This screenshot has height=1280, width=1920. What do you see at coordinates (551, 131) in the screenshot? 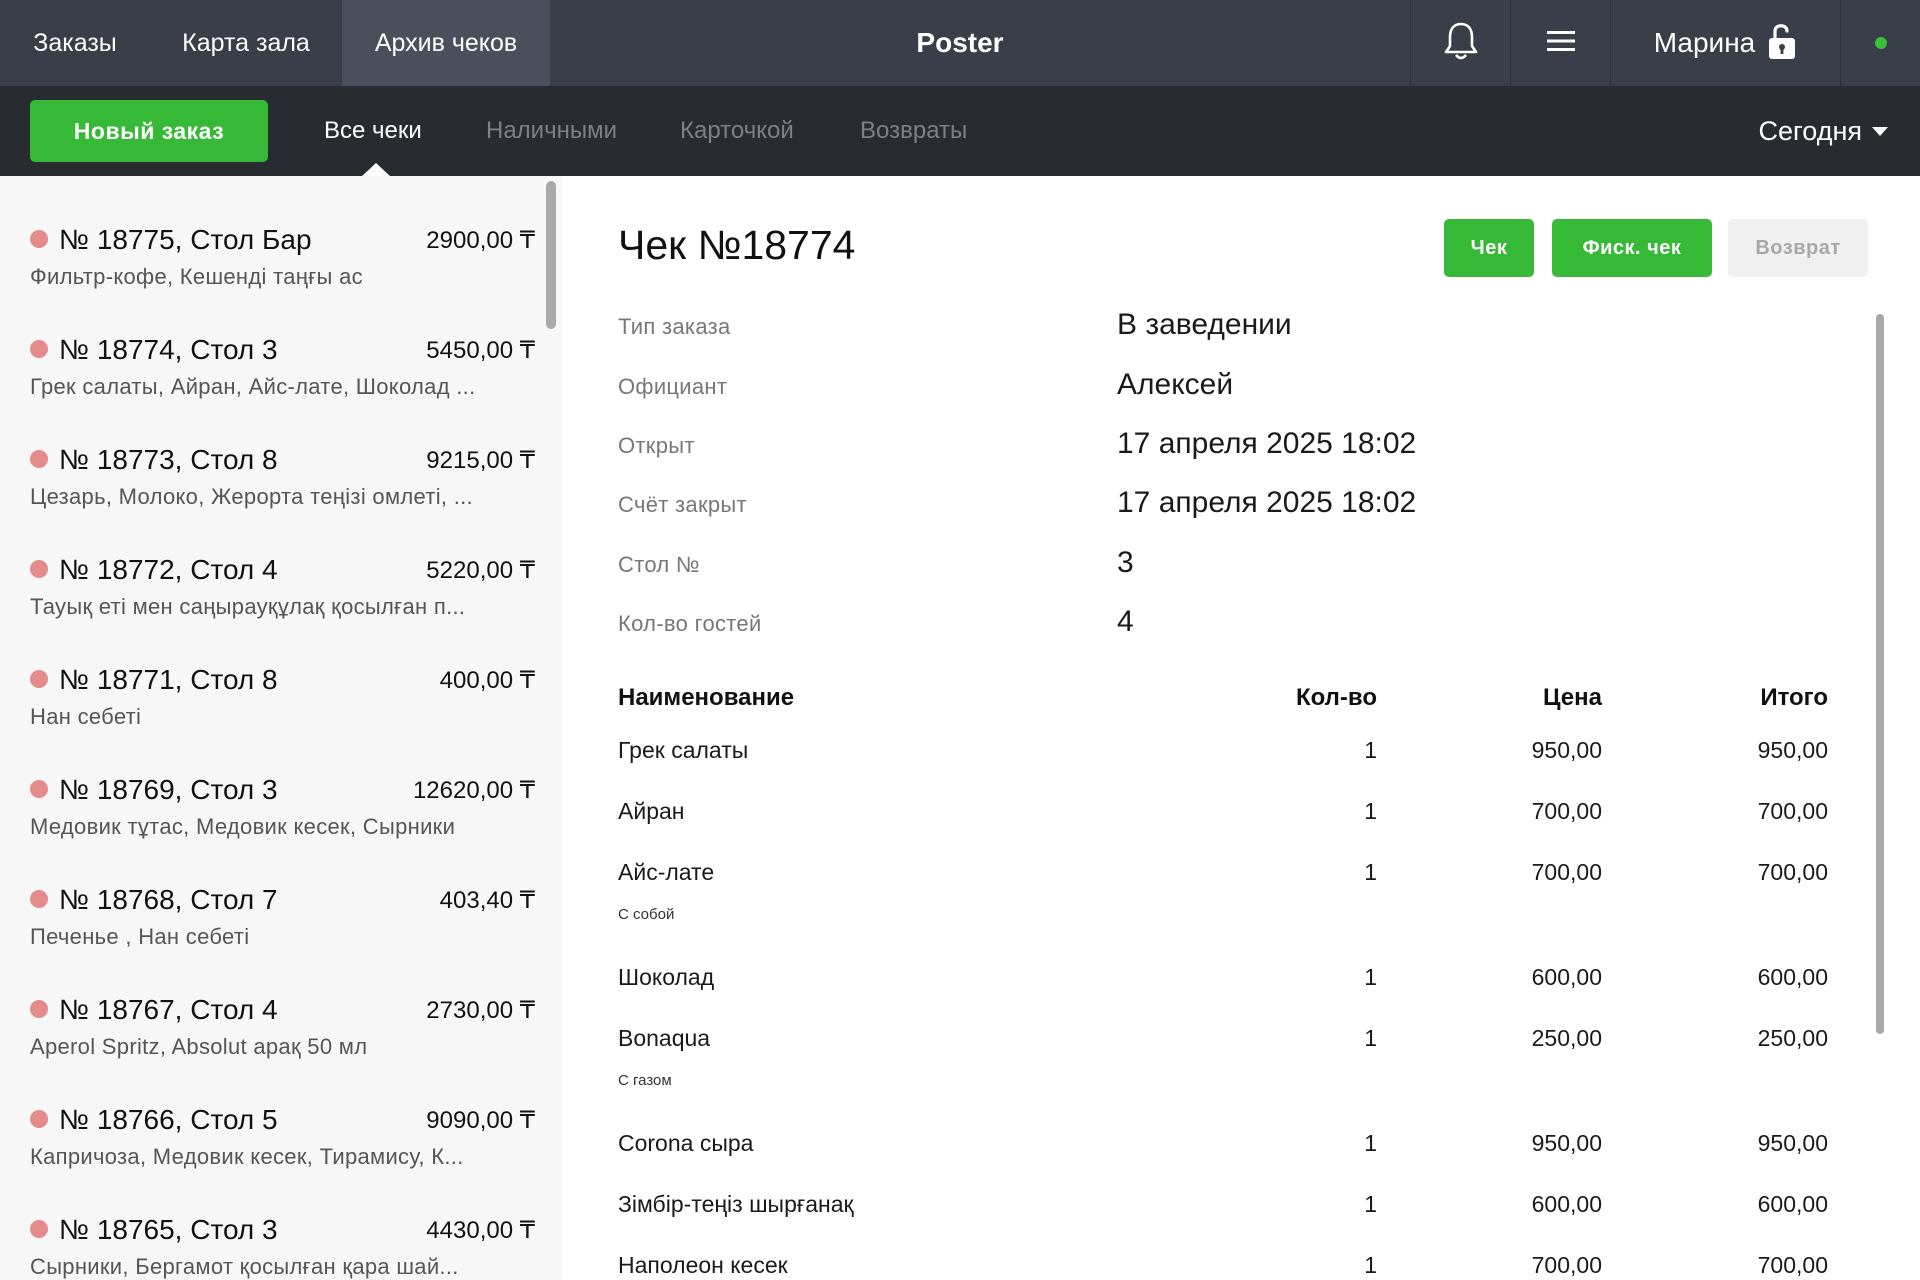
I see `filter-cash: Наличными` at bounding box center [551, 131].